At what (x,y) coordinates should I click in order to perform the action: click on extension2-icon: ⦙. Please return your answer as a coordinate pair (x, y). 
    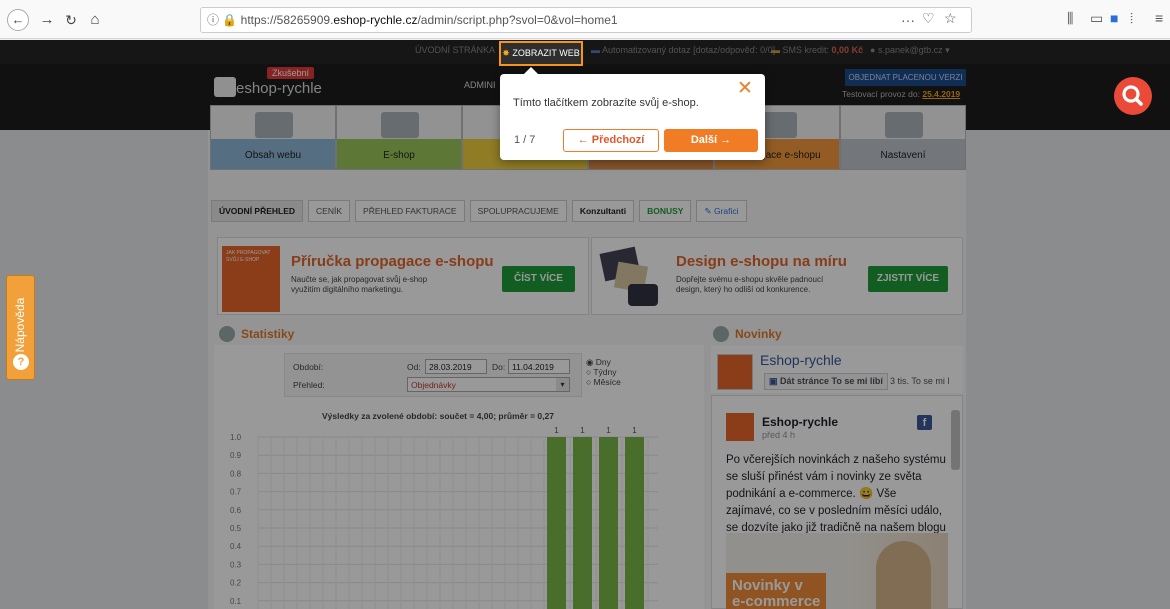
    Looking at the image, I should click on (1131, 18).